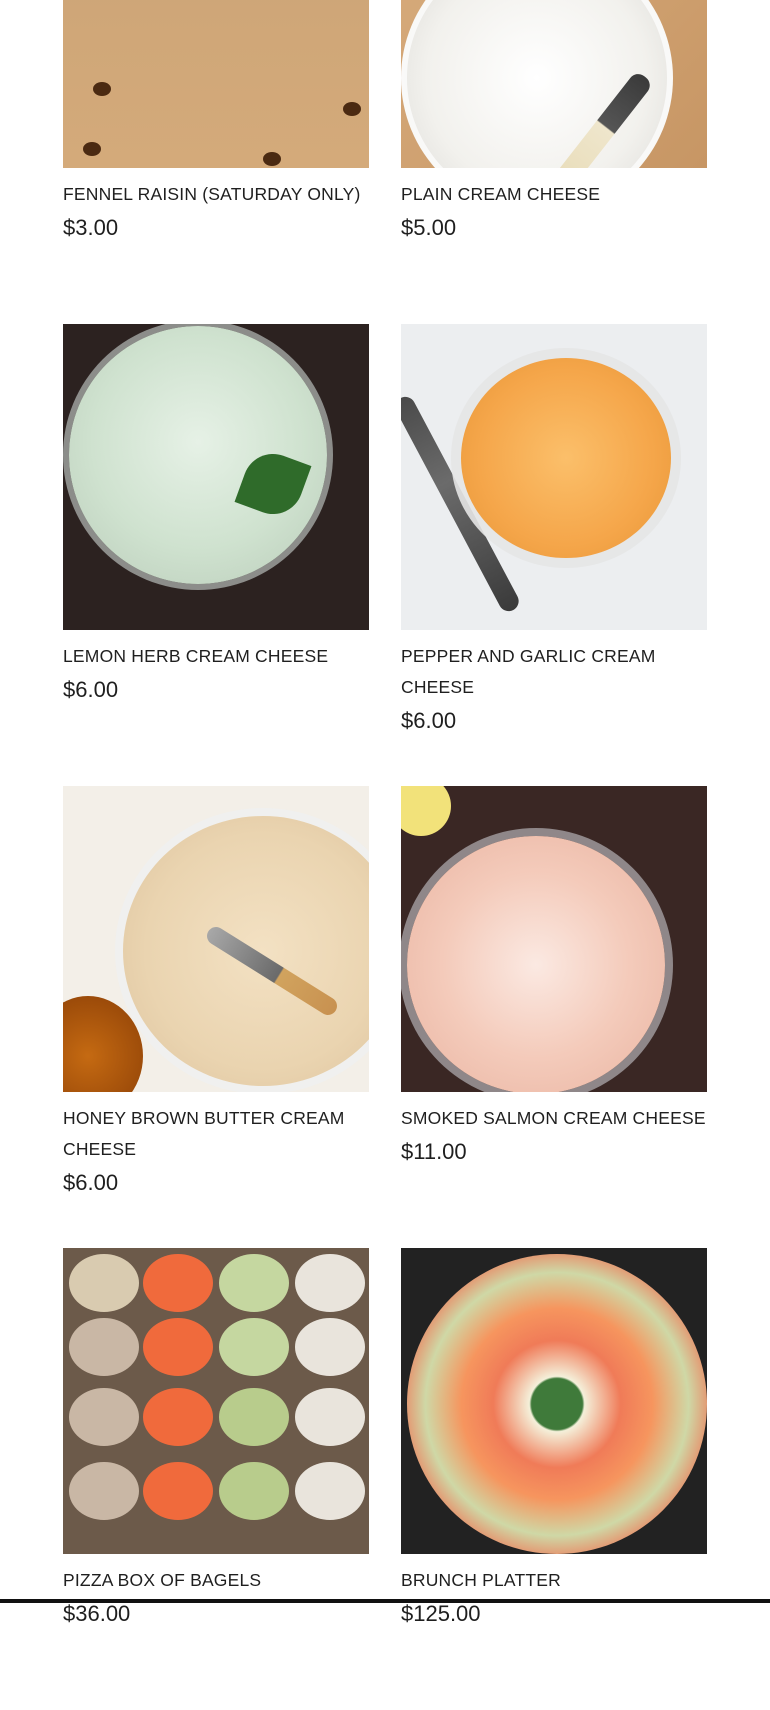  I want to click on product-card-plain-cream-cheese: PLAIN CREAM CHEESE $5.00, so click(554, 162).